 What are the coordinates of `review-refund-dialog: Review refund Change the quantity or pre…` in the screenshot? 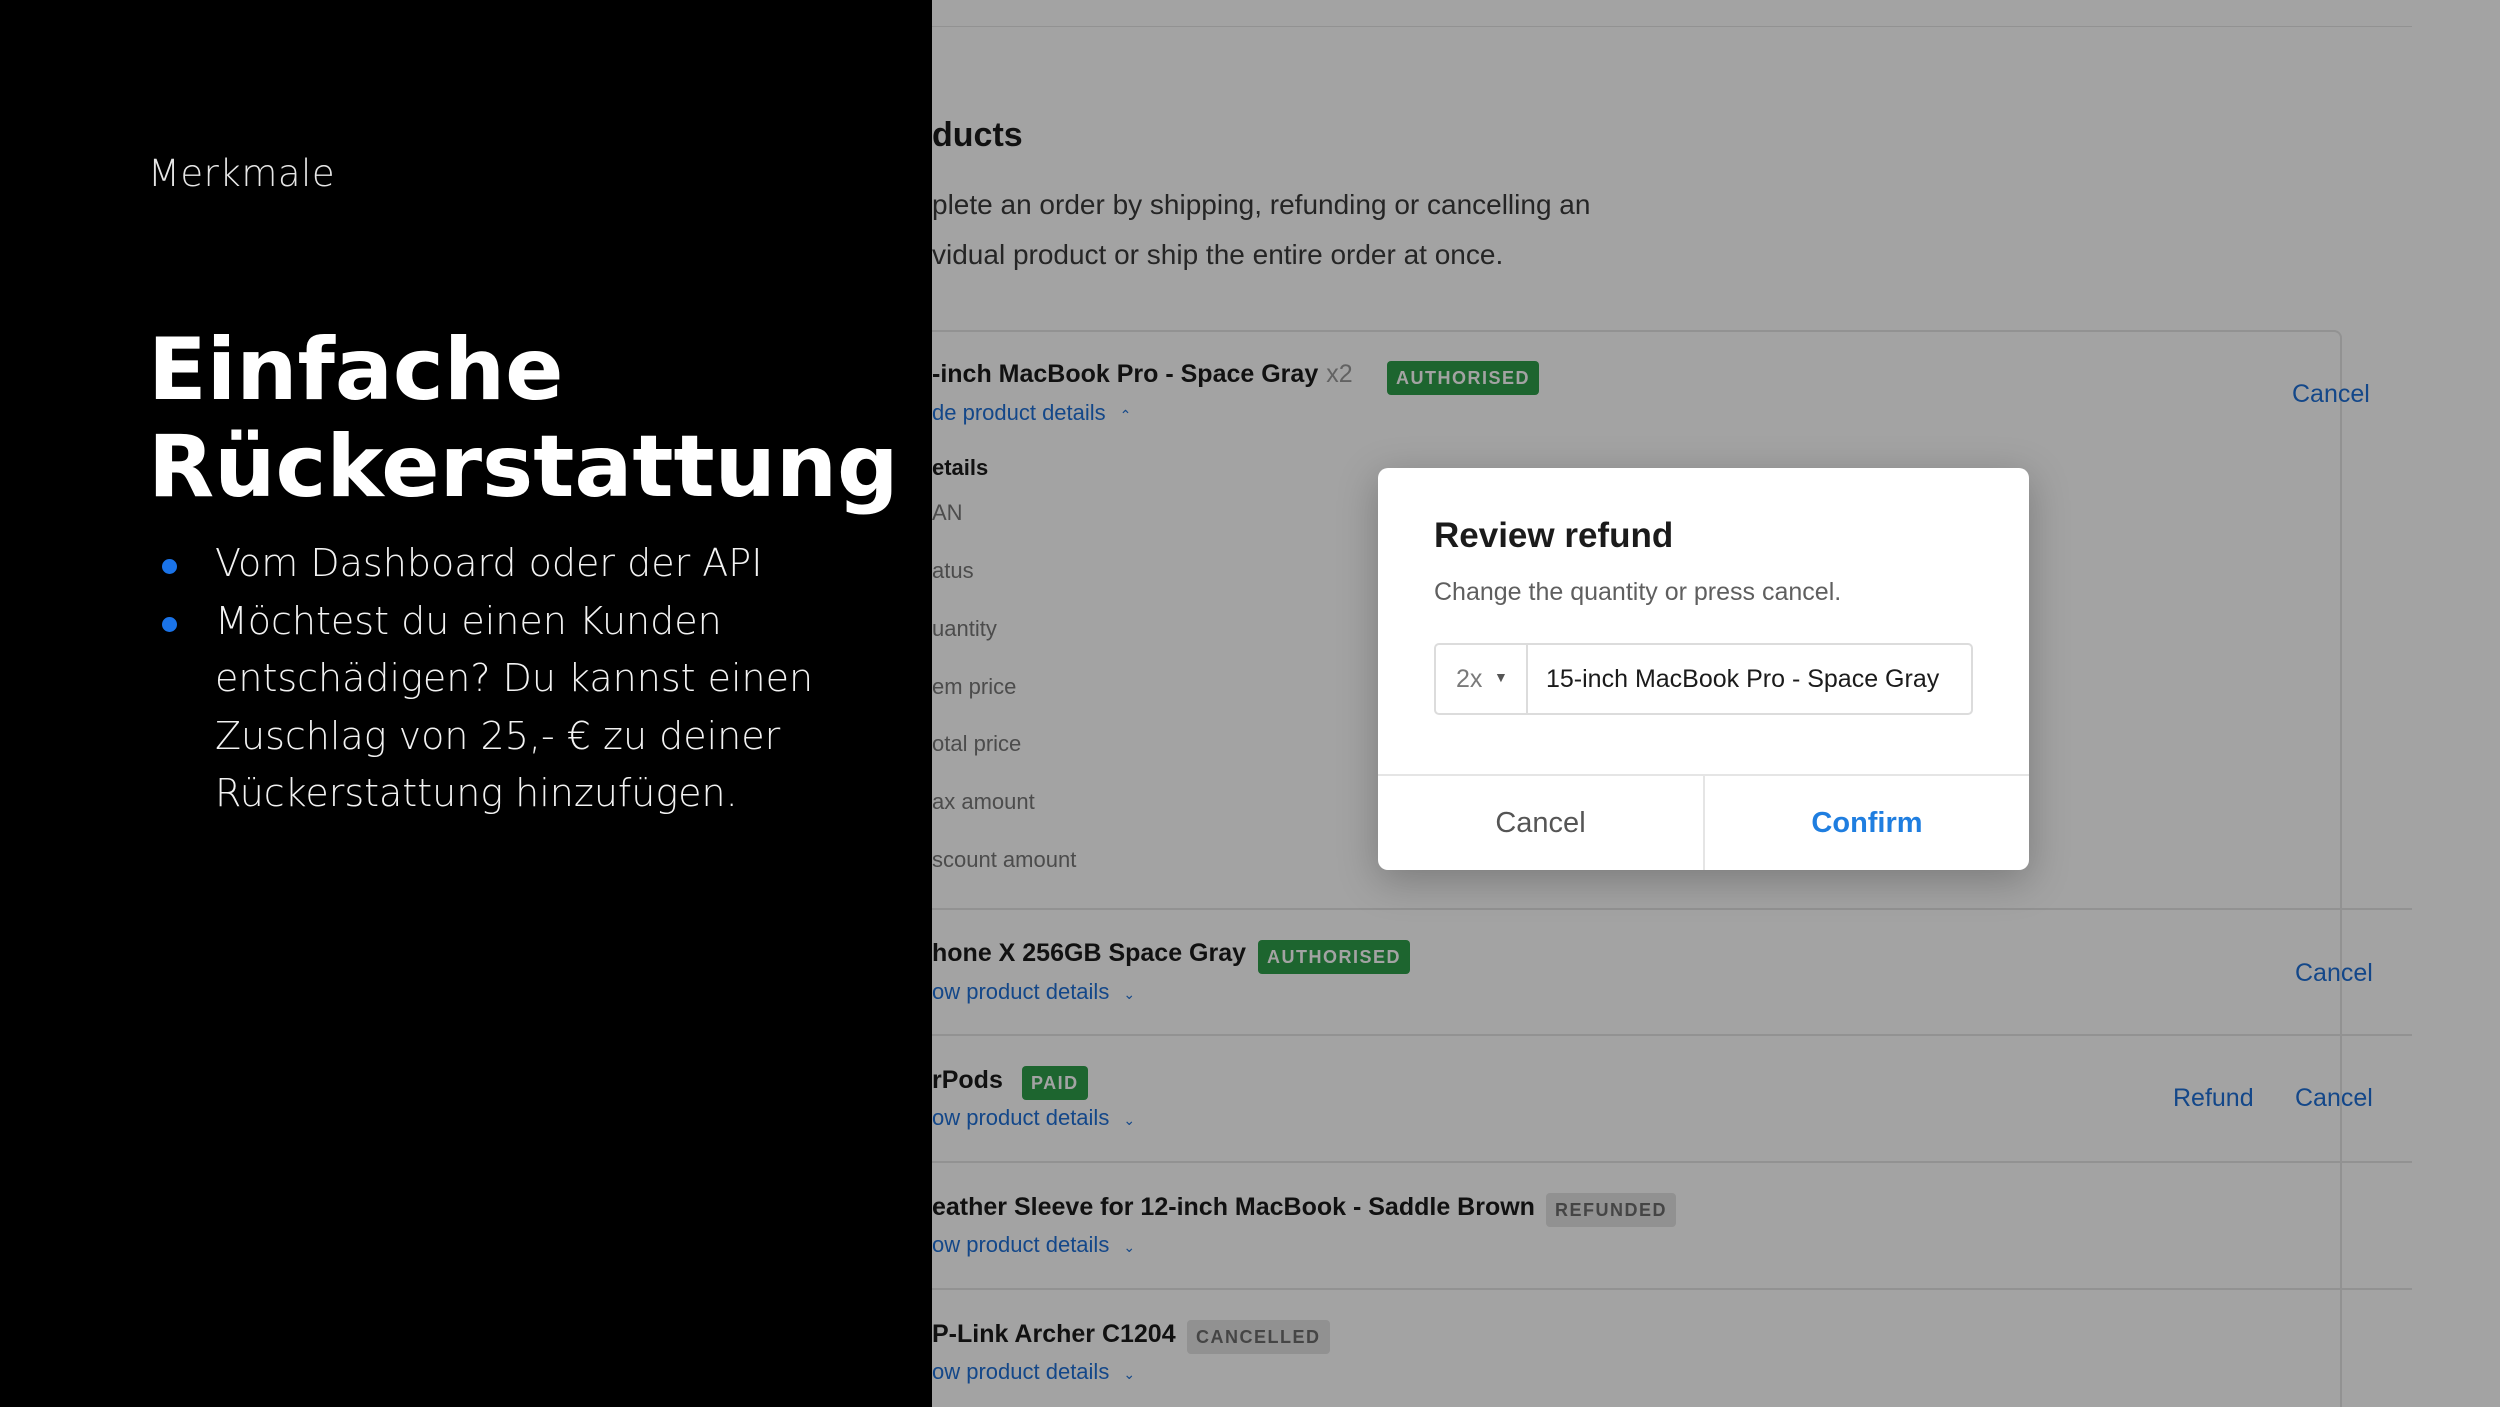 It's located at (1703, 669).